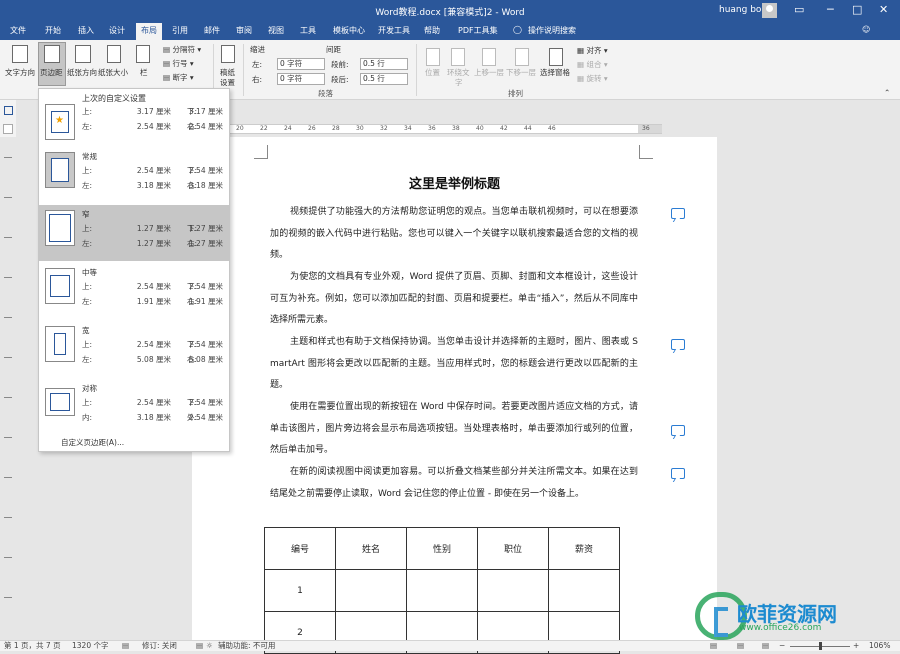  Describe the element at coordinates (394, 30) in the screenshot. I see `tab-developer: 开发工具` at that location.